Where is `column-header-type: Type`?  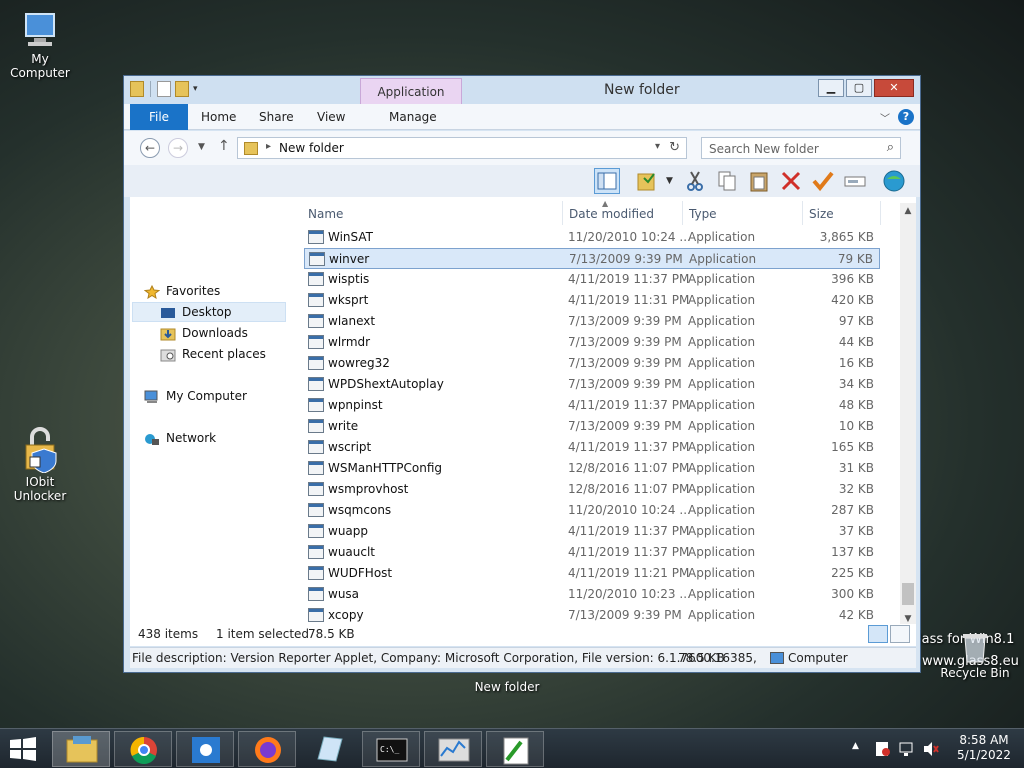 column-header-type: Type is located at coordinates (703, 214).